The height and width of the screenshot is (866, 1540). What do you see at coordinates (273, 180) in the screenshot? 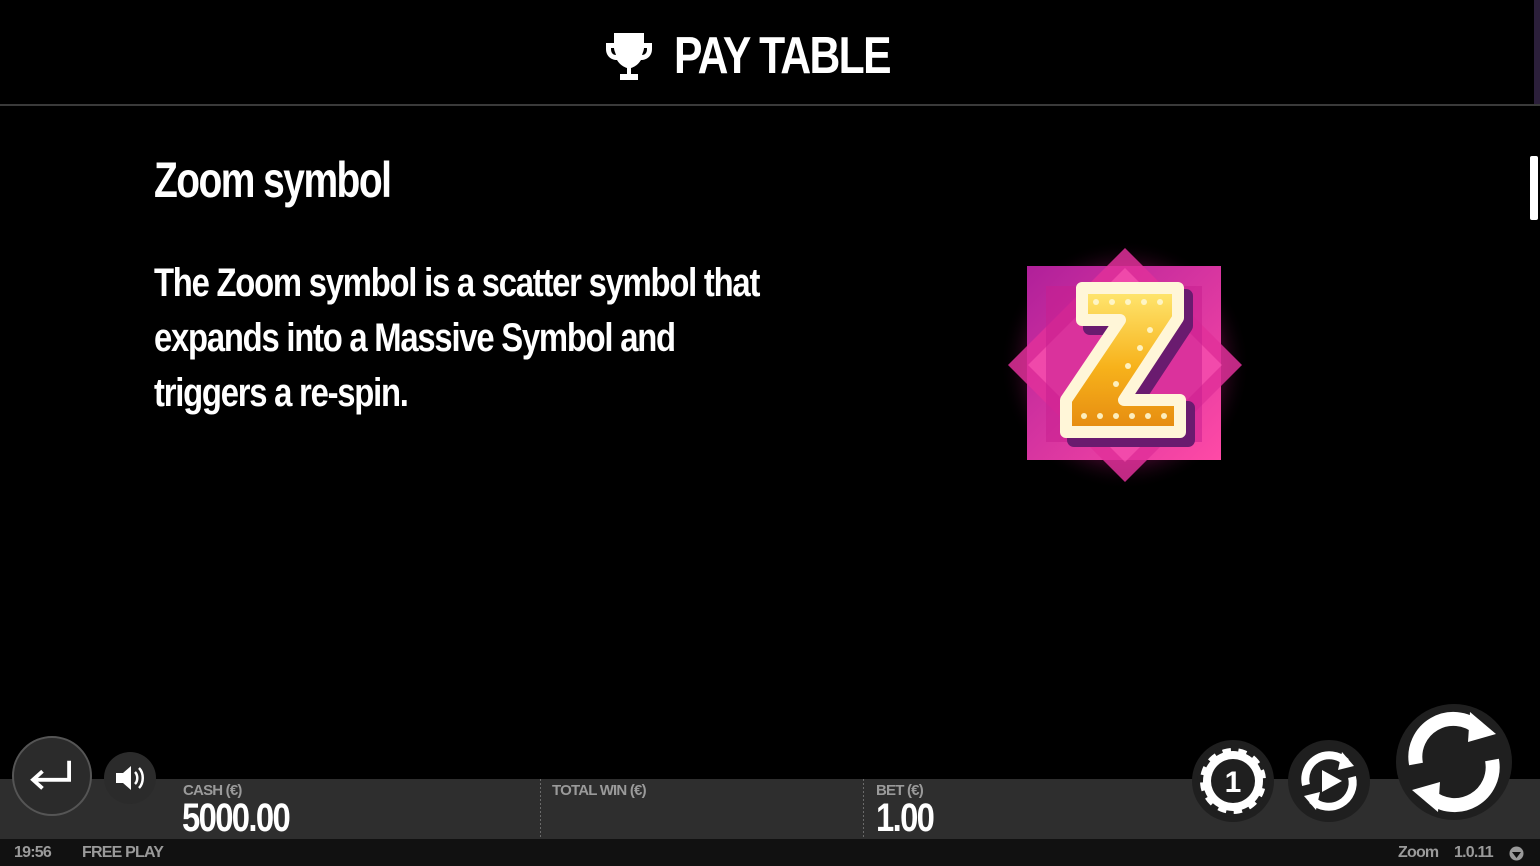
I see `section-heading: Zoom symbol` at bounding box center [273, 180].